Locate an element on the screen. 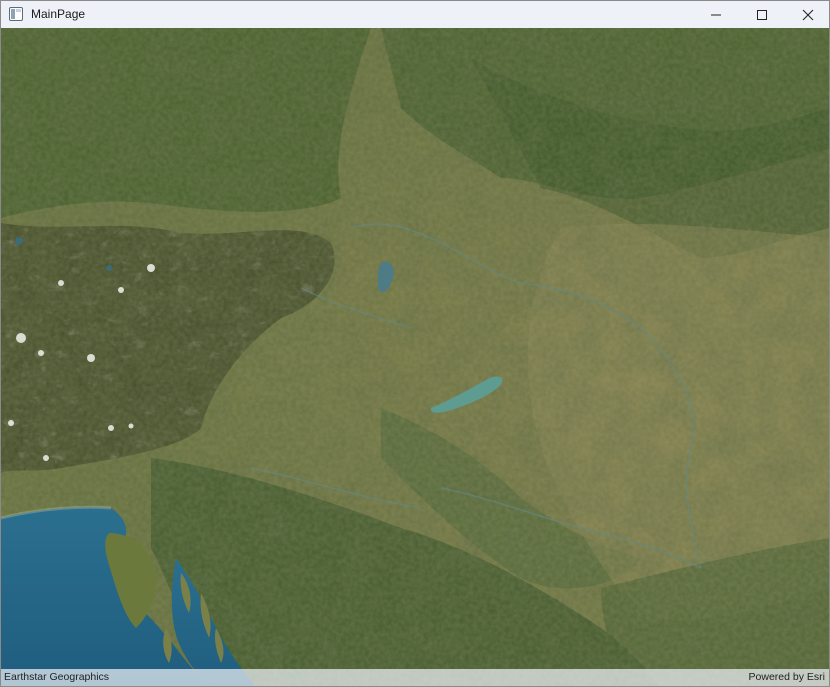 Image resolution: width=830 pixels, height=687 pixels. app-window-icon is located at coordinates (16, 14).